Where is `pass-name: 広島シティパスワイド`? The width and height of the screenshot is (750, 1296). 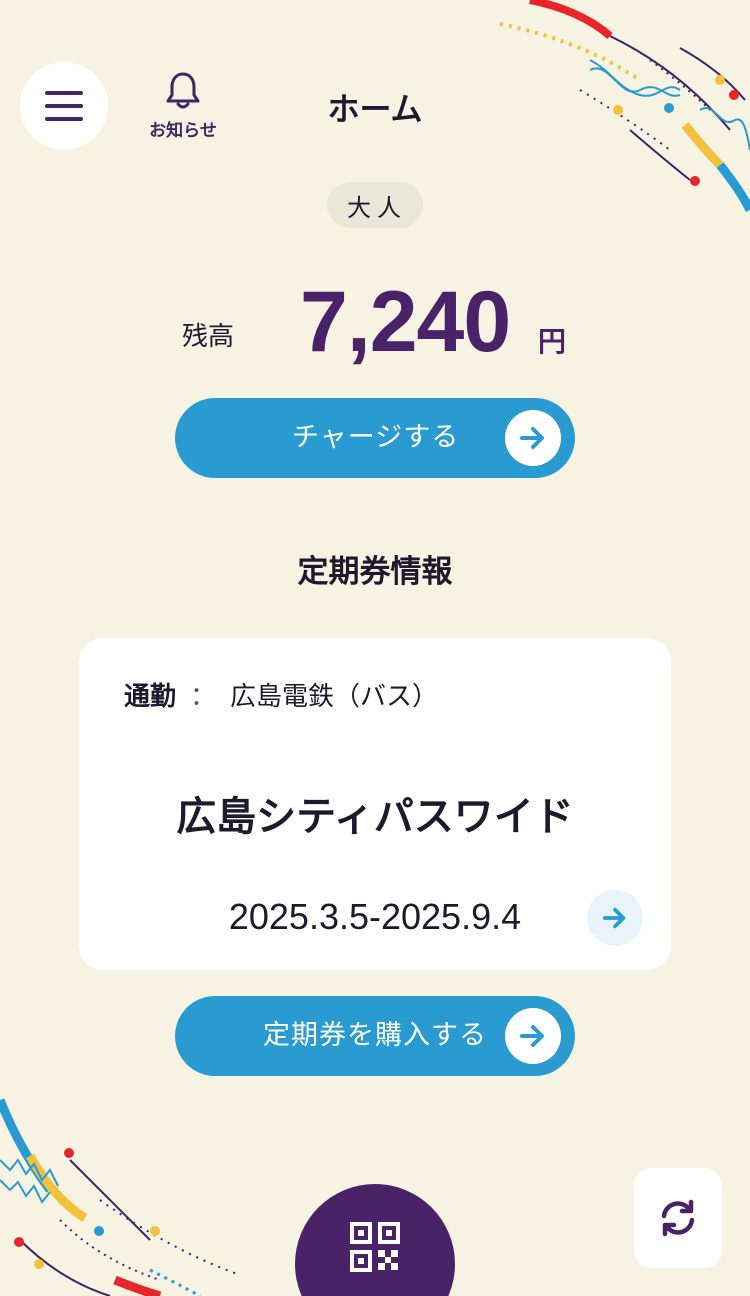
pass-name: 広島シティパスワイド is located at coordinates (375, 817).